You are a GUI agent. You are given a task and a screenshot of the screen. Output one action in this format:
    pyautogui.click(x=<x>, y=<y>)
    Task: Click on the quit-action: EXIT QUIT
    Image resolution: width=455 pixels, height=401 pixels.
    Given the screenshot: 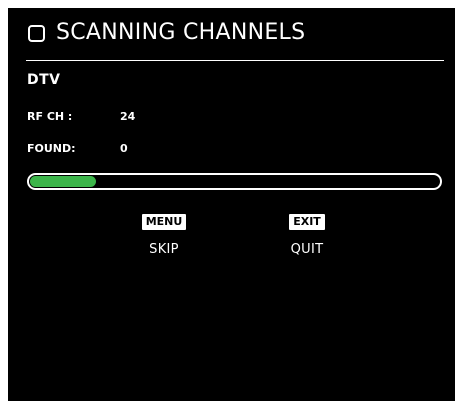 What is the action you would take?
    pyautogui.click(x=307, y=235)
    